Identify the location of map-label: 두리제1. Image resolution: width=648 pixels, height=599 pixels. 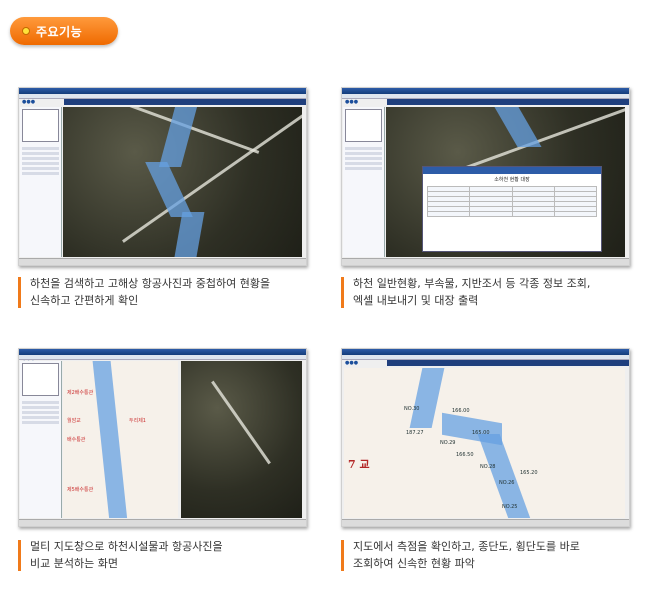
(137, 421).